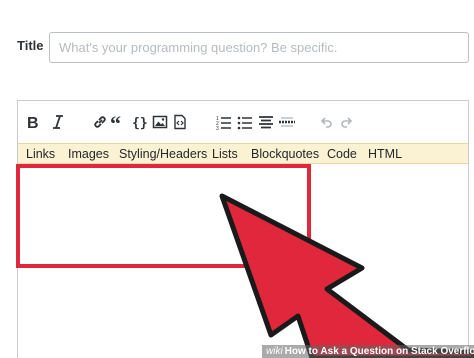 The image size is (474, 358). What do you see at coordinates (163, 154) in the screenshot?
I see `help-tab-styling: Styling/Headers` at bounding box center [163, 154].